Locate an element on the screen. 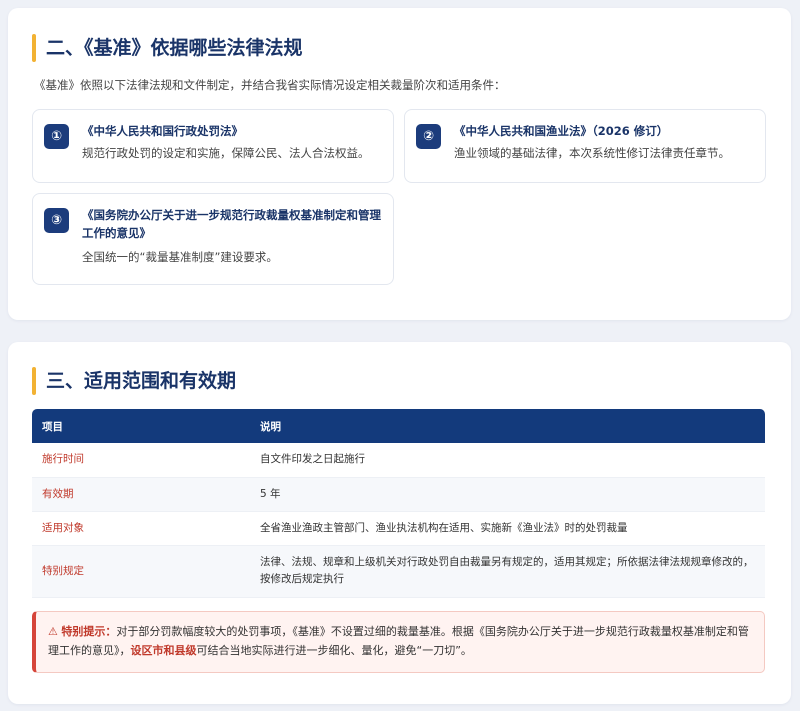  law-description: 规范行政处罚的设定和实施，保障公民、法人合法权益。 is located at coordinates (226, 153).